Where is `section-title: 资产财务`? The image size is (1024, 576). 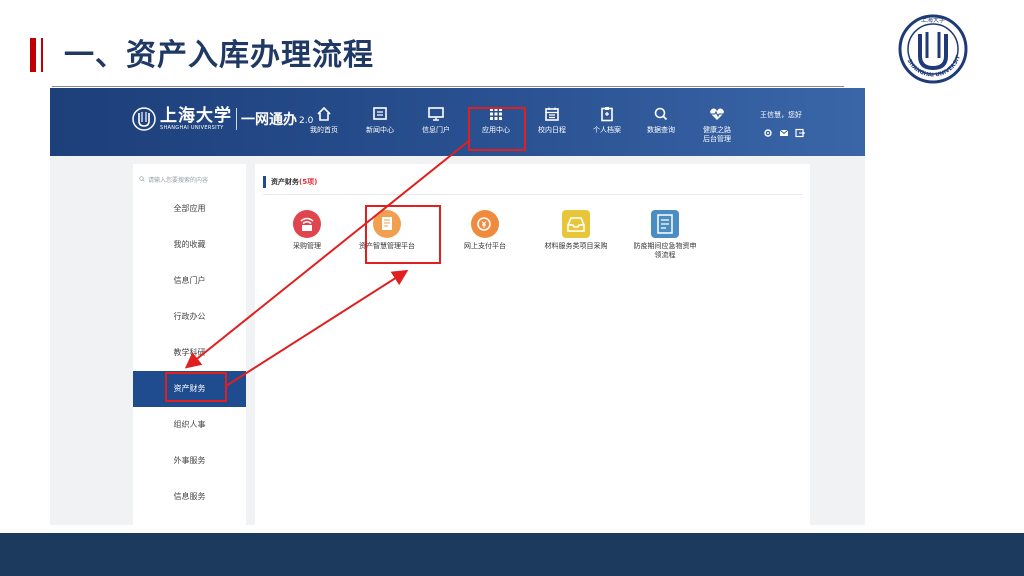
section-title: 资产财务 is located at coordinates (285, 182).